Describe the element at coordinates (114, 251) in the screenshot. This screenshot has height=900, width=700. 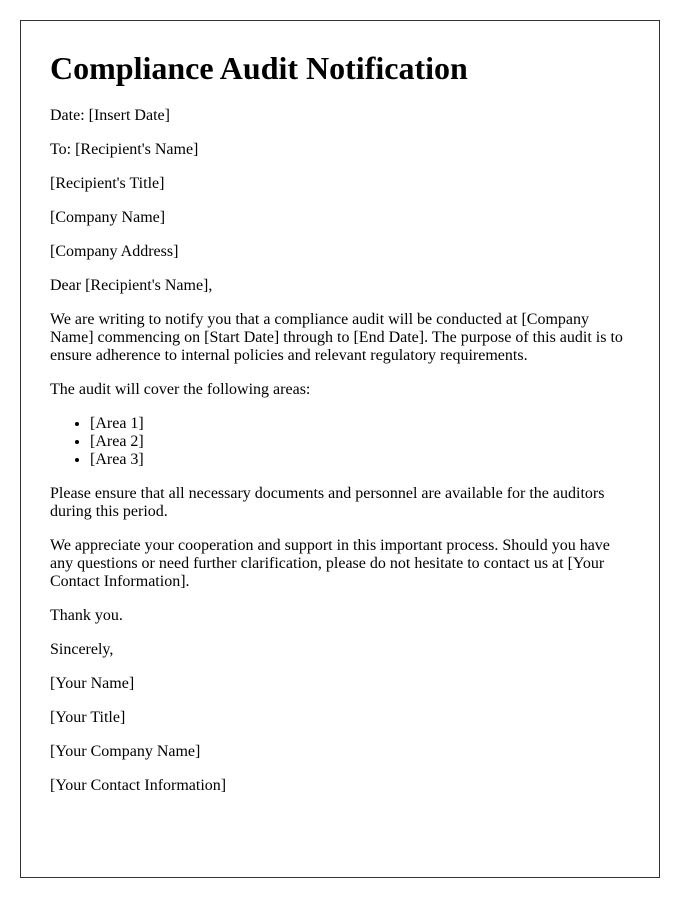
I see `recipient-company-address: [Company Address]` at that location.